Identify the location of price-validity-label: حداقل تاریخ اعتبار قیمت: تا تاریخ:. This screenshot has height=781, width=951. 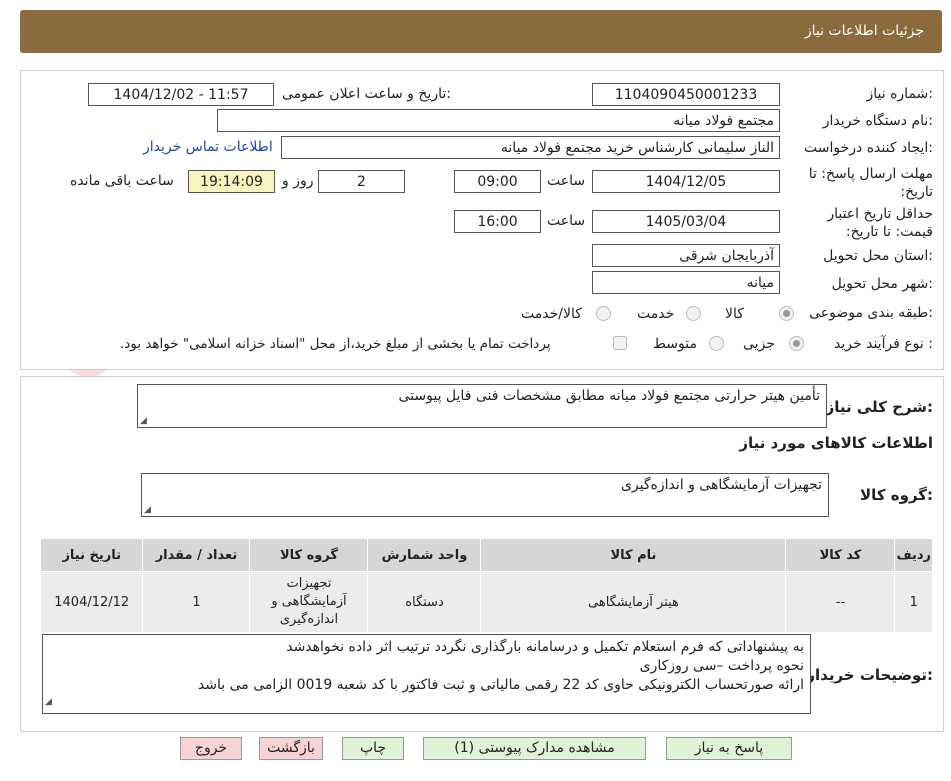
(880, 223).